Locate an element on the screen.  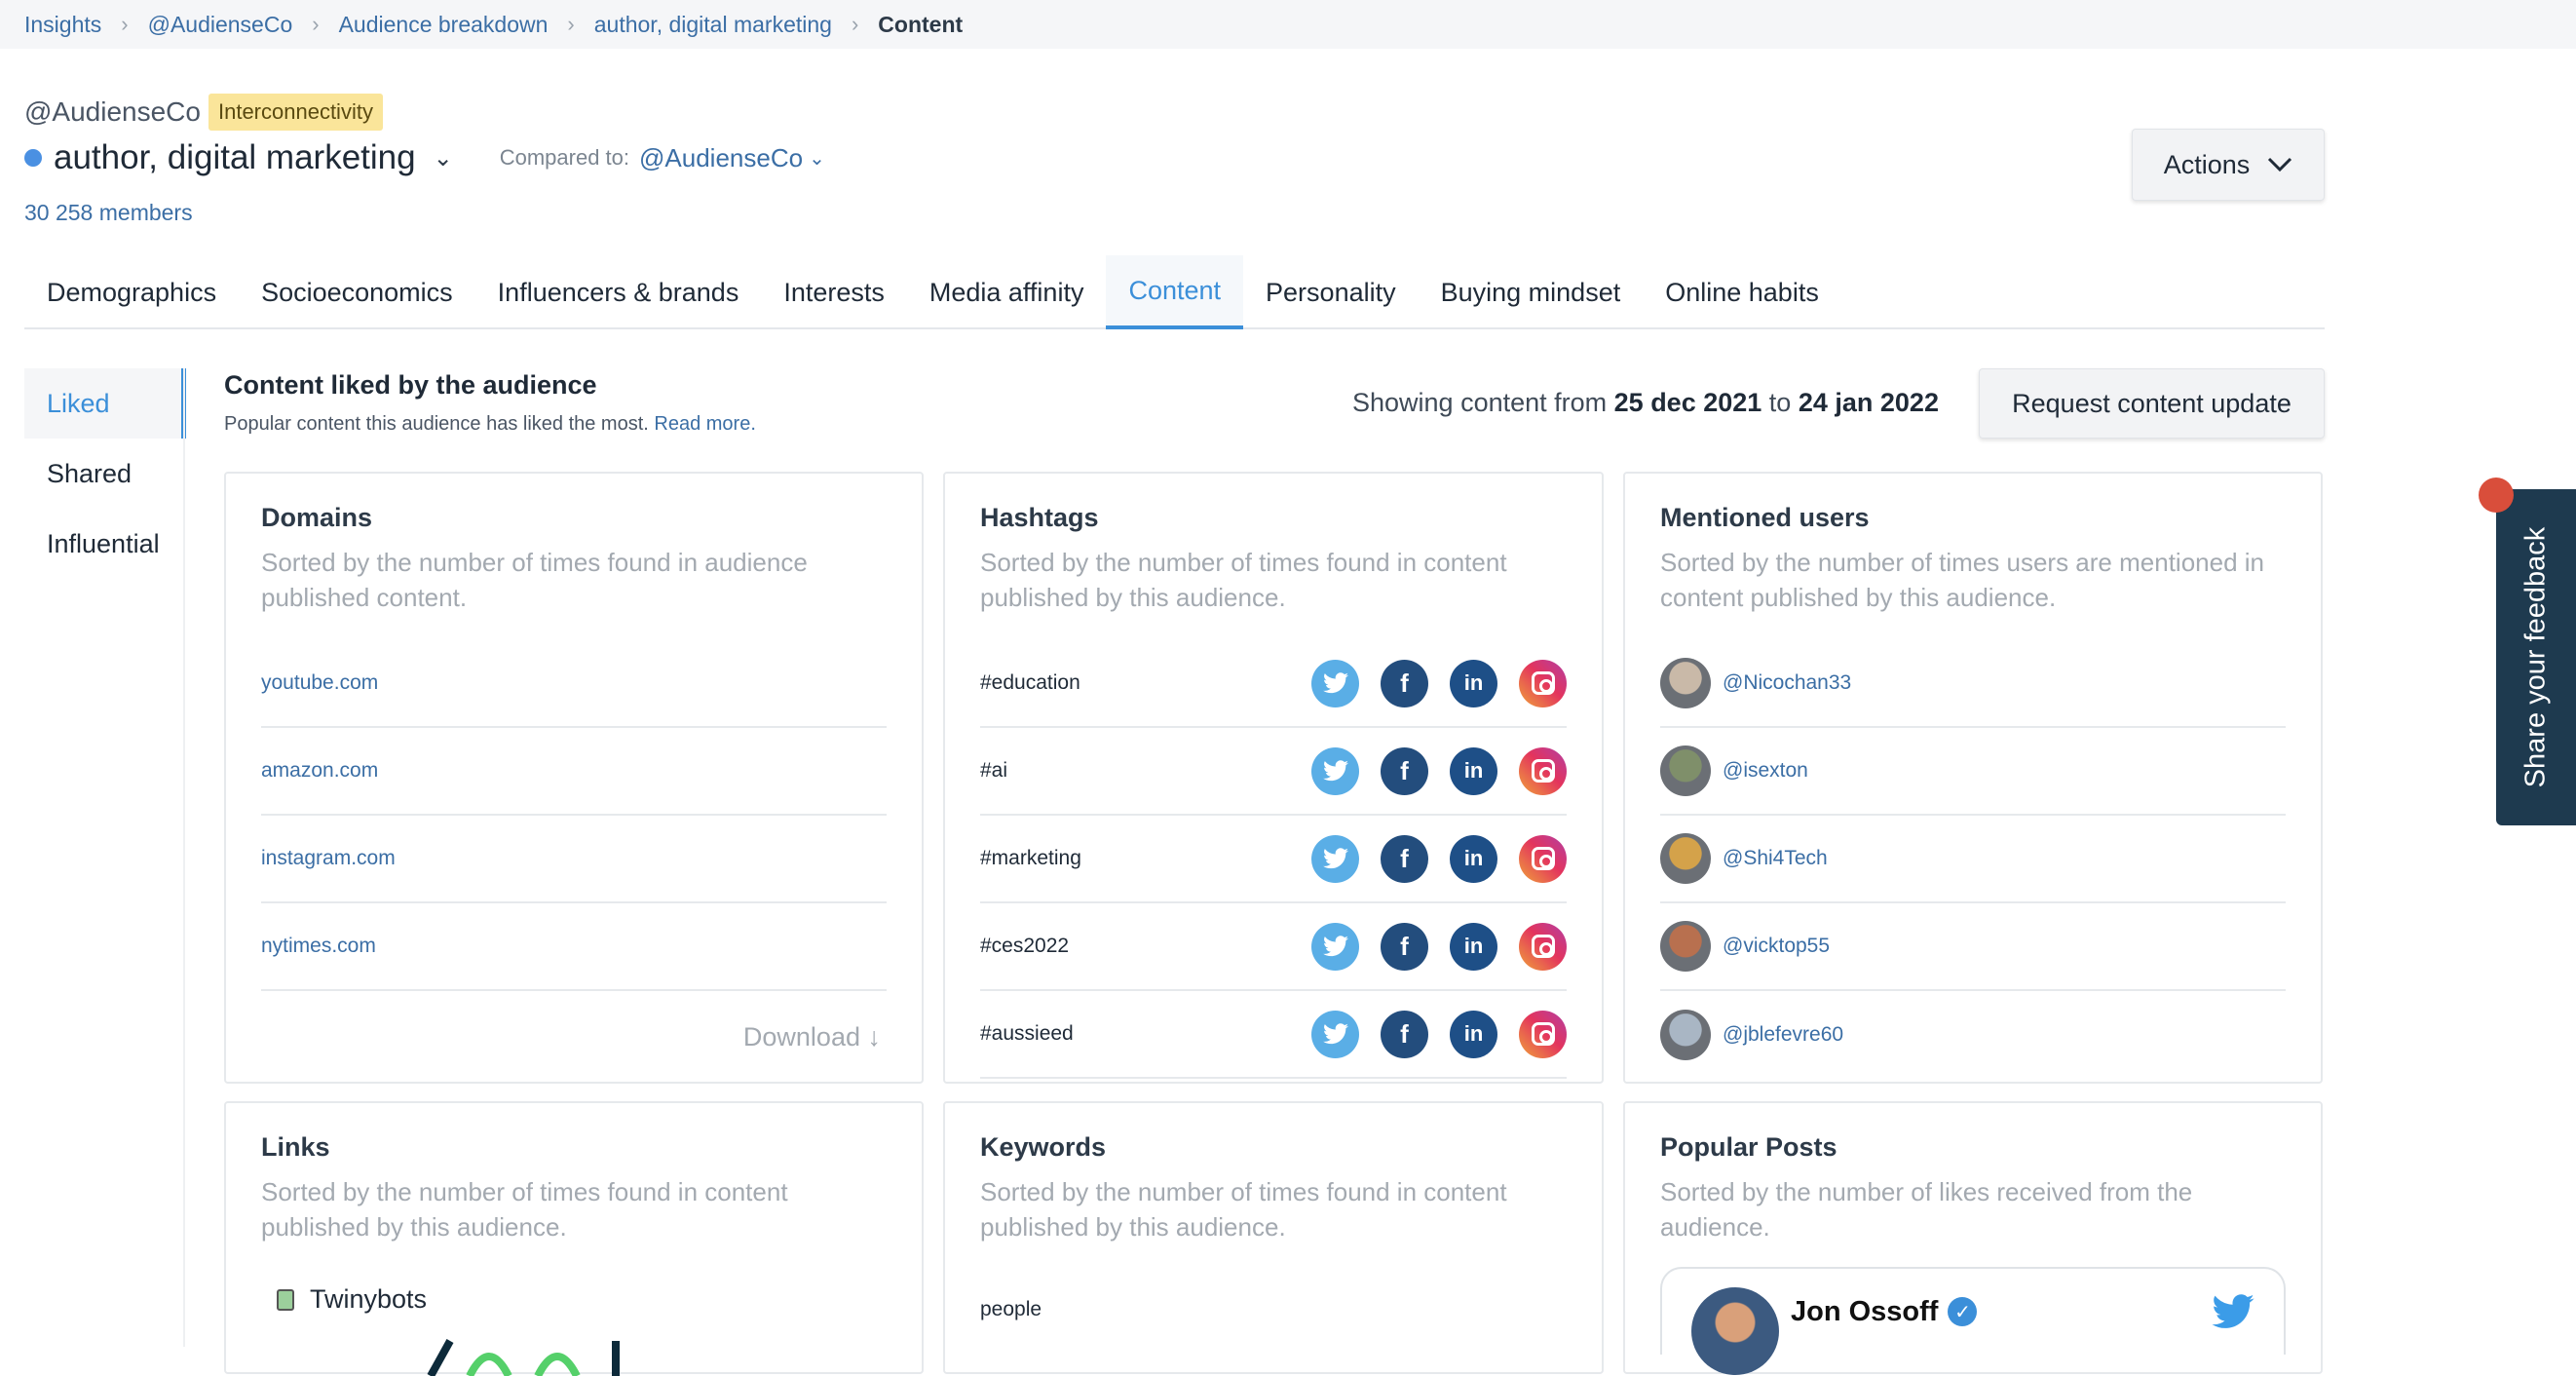
mentioned-user-link: @jblefevre60 is located at coordinates (1783, 1035).